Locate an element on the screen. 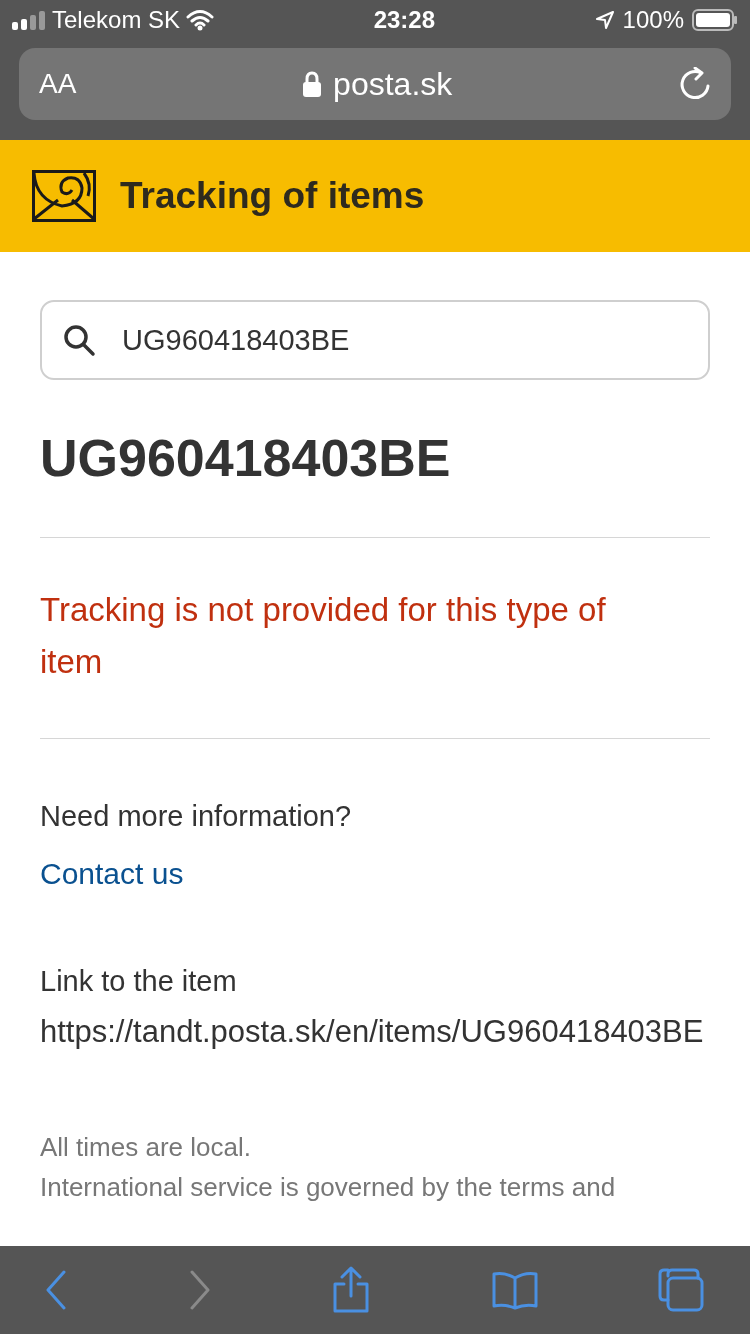 This screenshot has height=1334, width=750. contact-link: Contact us is located at coordinates (112, 873).